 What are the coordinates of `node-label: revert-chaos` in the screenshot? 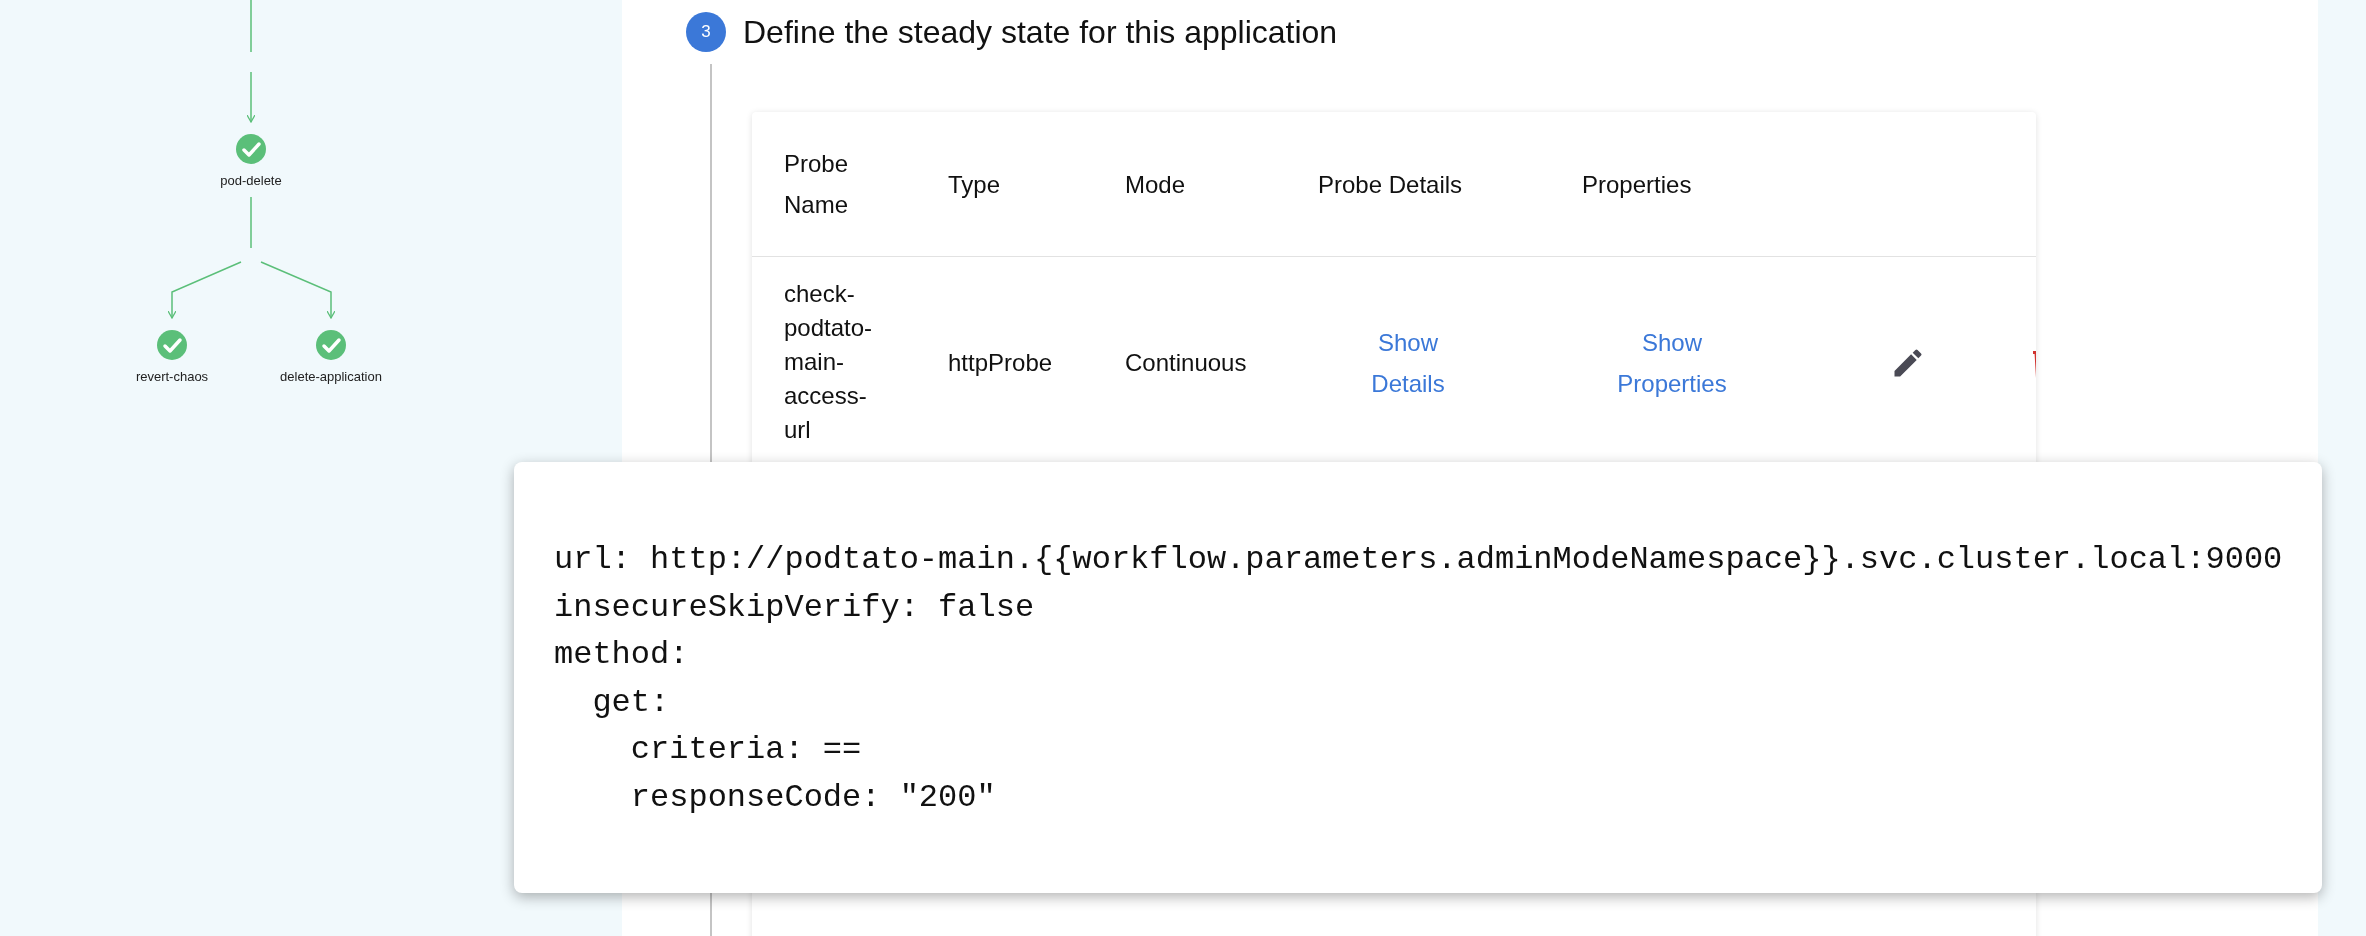 It's located at (172, 376).